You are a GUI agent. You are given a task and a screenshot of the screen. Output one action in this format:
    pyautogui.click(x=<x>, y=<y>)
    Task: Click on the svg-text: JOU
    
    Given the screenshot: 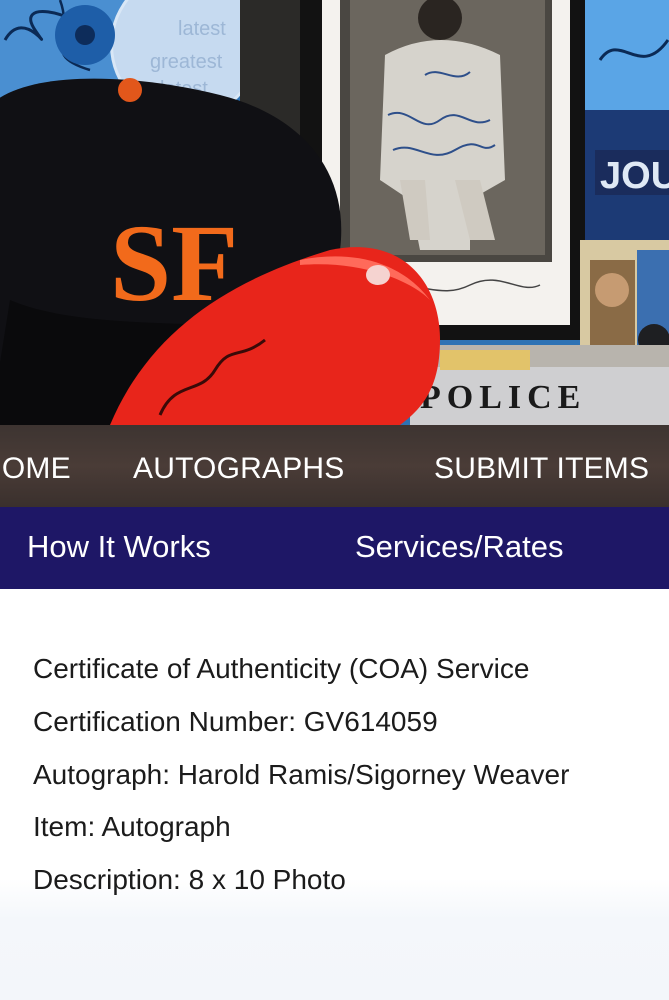 What is the action you would take?
    pyautogui.click(x=634, y=176)
    